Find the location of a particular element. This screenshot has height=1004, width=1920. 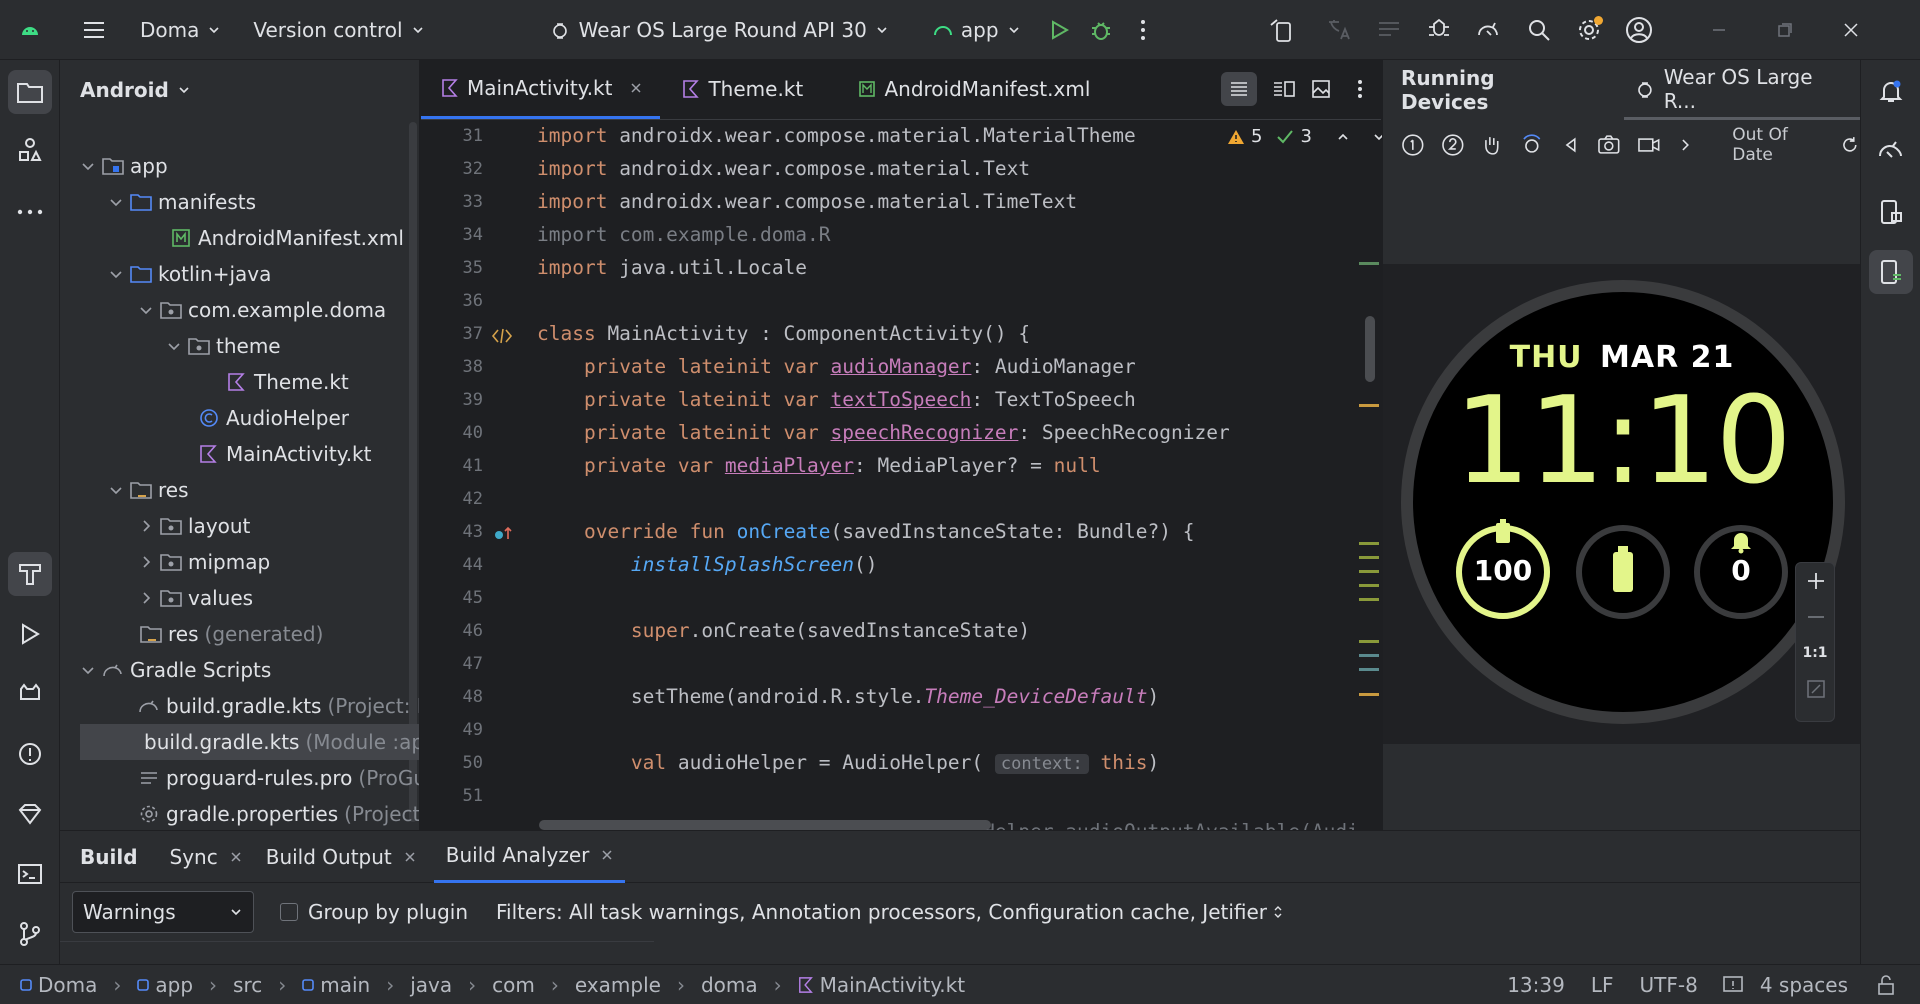

zoom-actual-size: 1:1 is located at coordinates (1815, 653).